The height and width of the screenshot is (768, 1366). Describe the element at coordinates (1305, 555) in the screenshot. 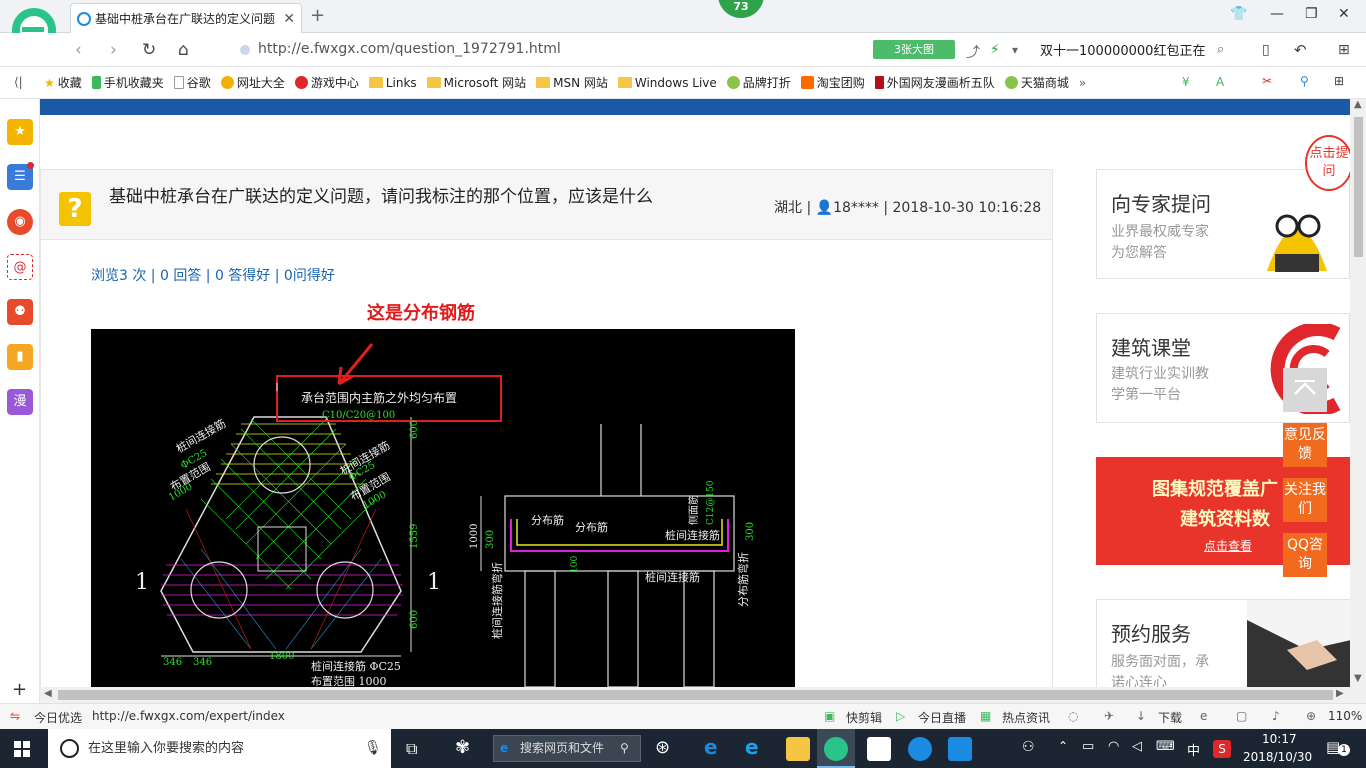

I see `qq-button: QQ咨询` at that location.